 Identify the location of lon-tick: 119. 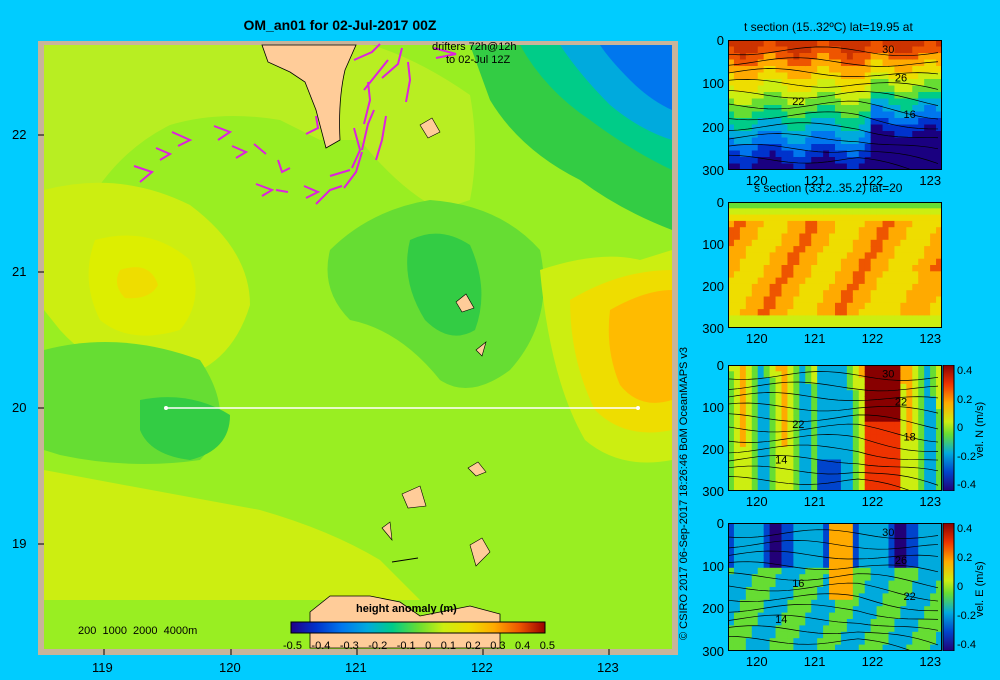
(102, 667).